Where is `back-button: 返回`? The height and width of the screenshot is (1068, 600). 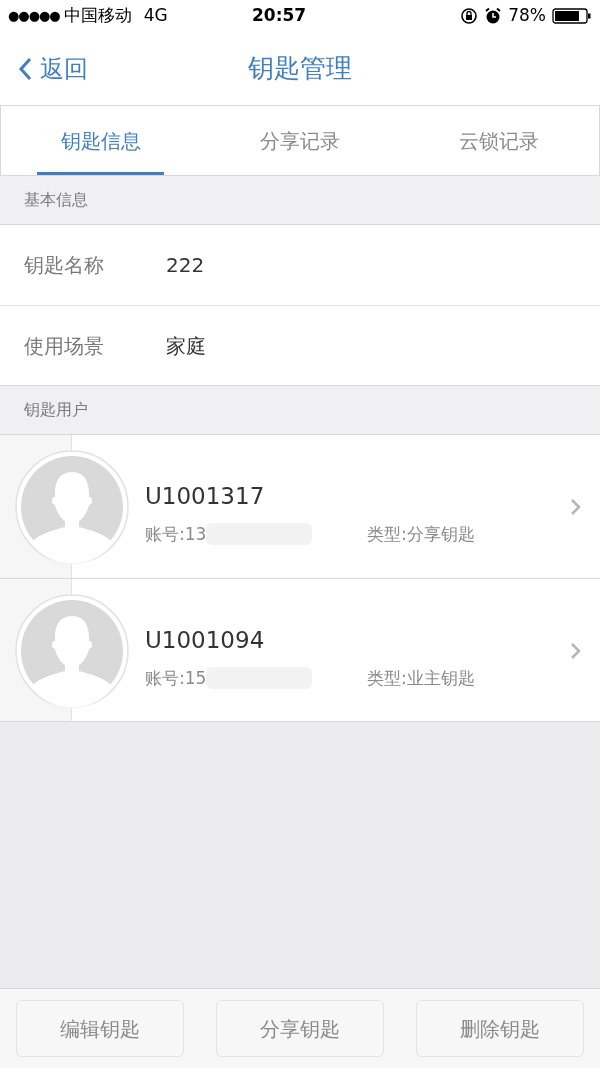
back-button: 返回 is located at coordinates (53, 68).